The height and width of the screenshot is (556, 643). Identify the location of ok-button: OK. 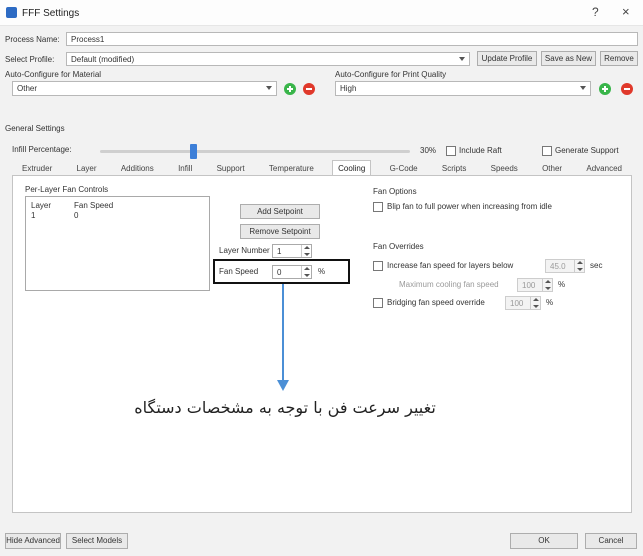
(544, 541).